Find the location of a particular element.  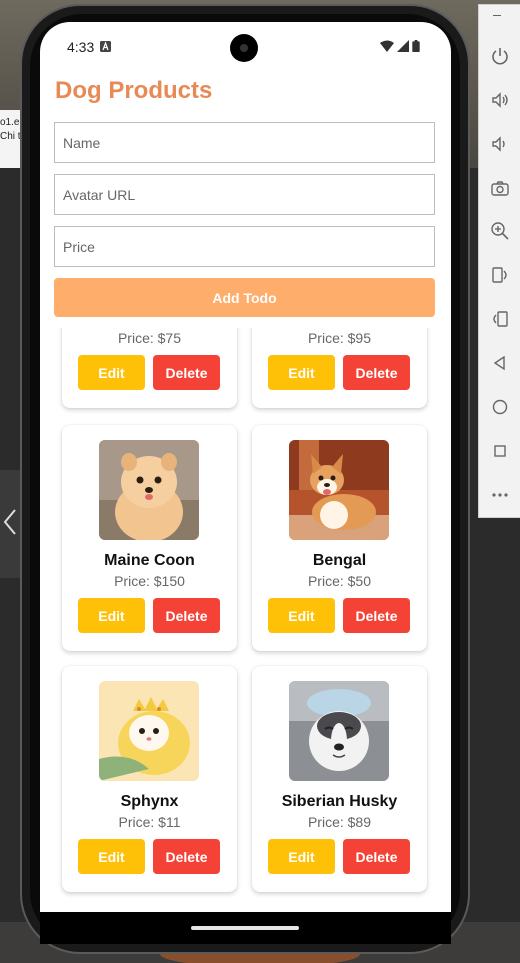

page-title: Dog Products is located at coordinates (134, 90).